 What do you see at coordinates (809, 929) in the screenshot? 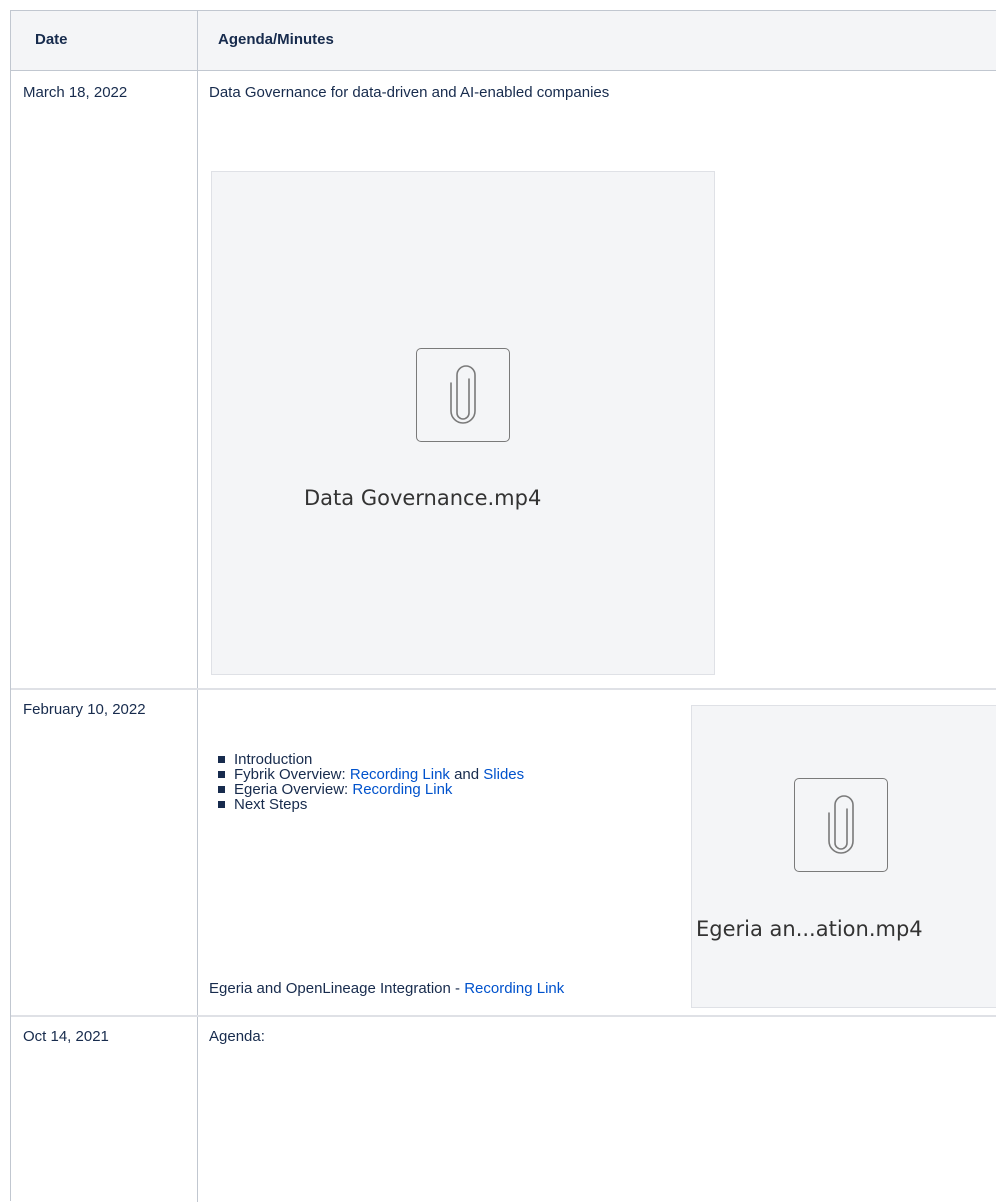
I see `attachment-filename: Egeria an...ation.mp4` at bounding box center [809, 929].